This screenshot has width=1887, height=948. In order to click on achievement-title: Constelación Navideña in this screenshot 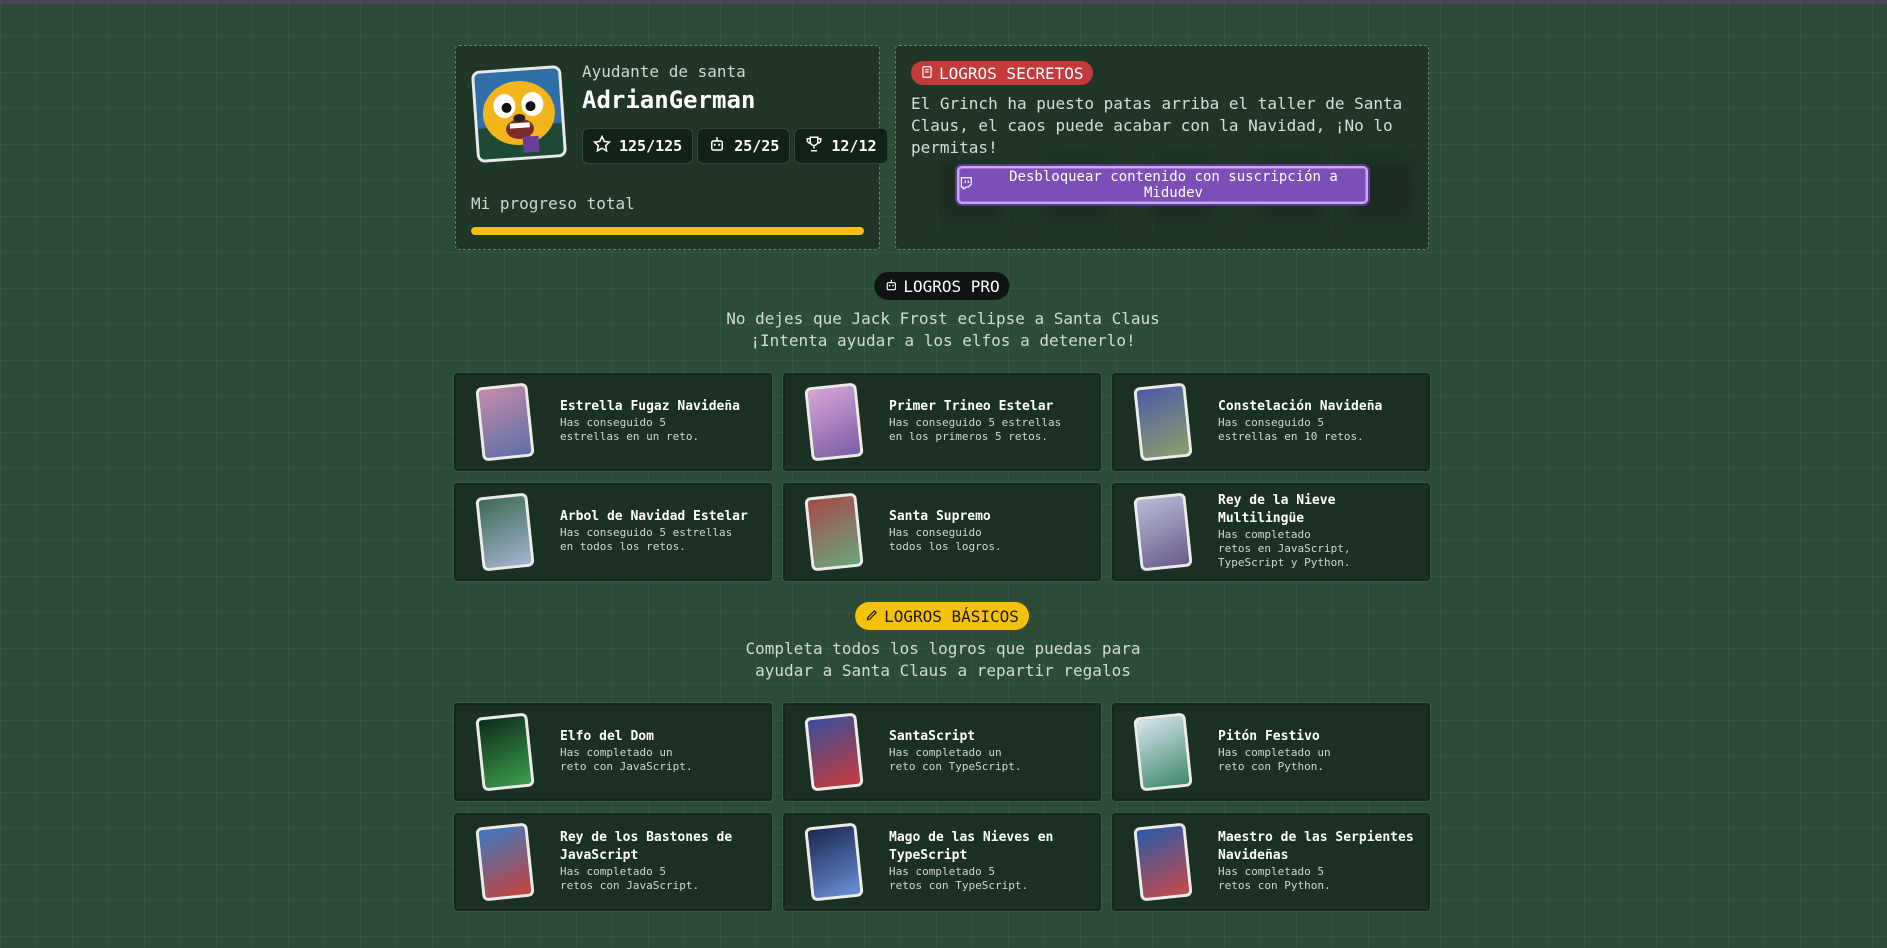, I will do `click(1300, 406)`.